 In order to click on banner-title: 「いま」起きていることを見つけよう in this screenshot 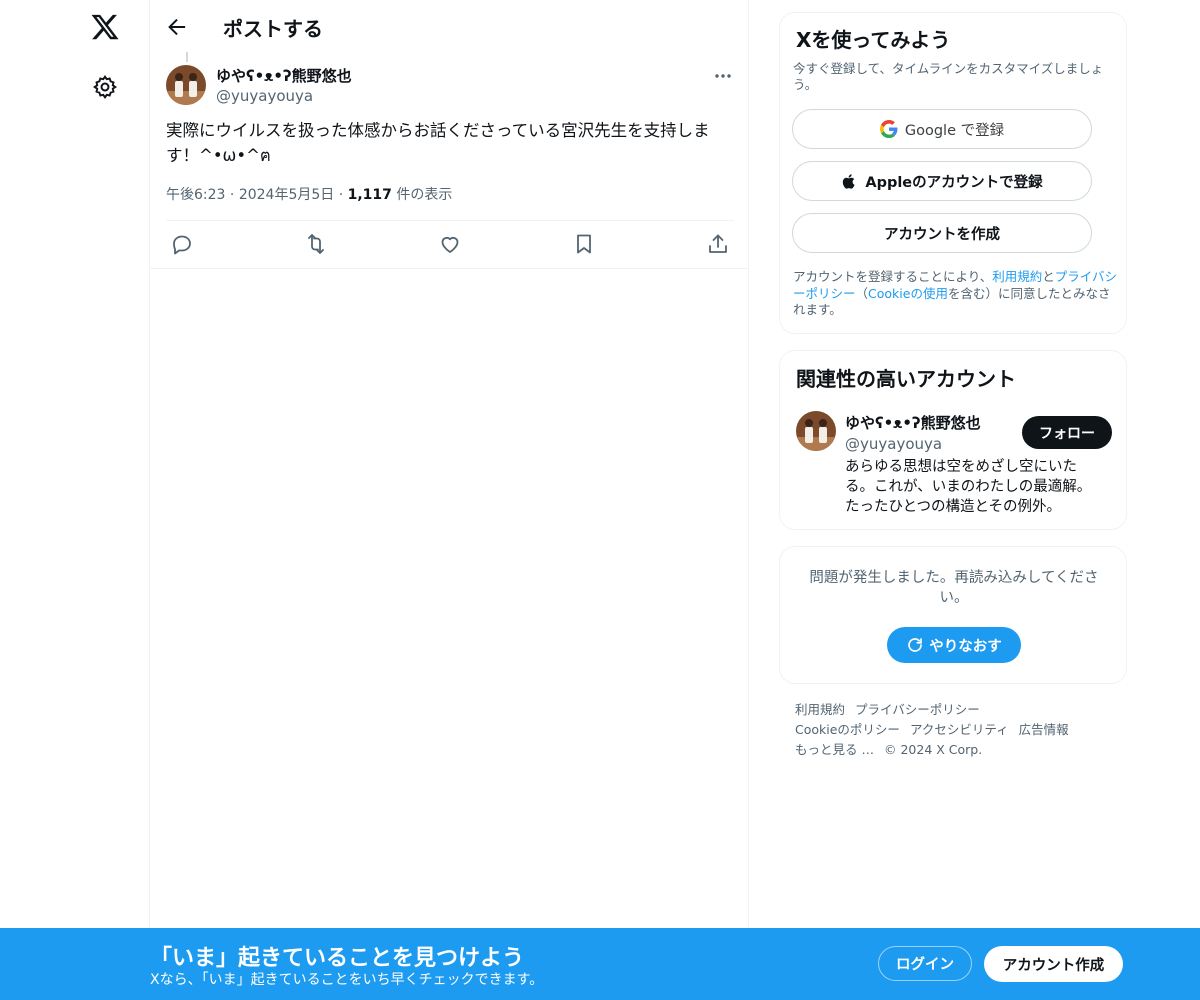, I will do `click(337, 958)`.